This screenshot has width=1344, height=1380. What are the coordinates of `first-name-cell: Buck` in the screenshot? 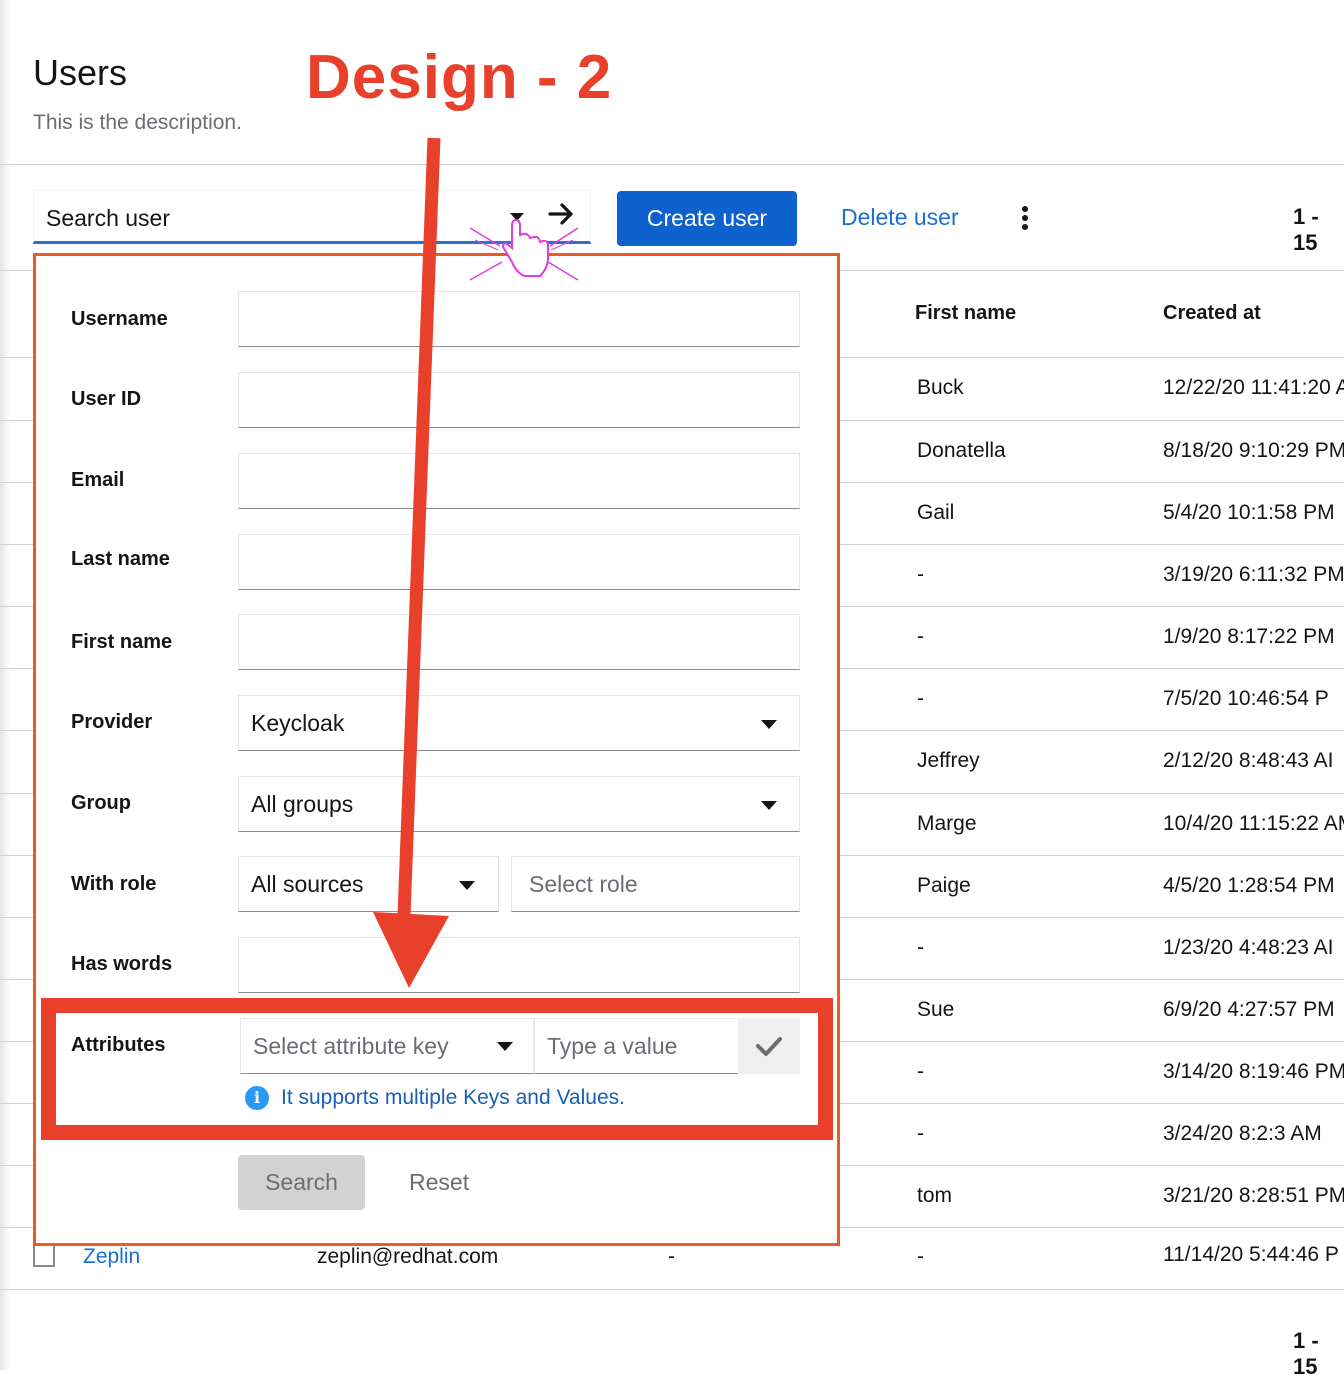 It's located at (940, 387).